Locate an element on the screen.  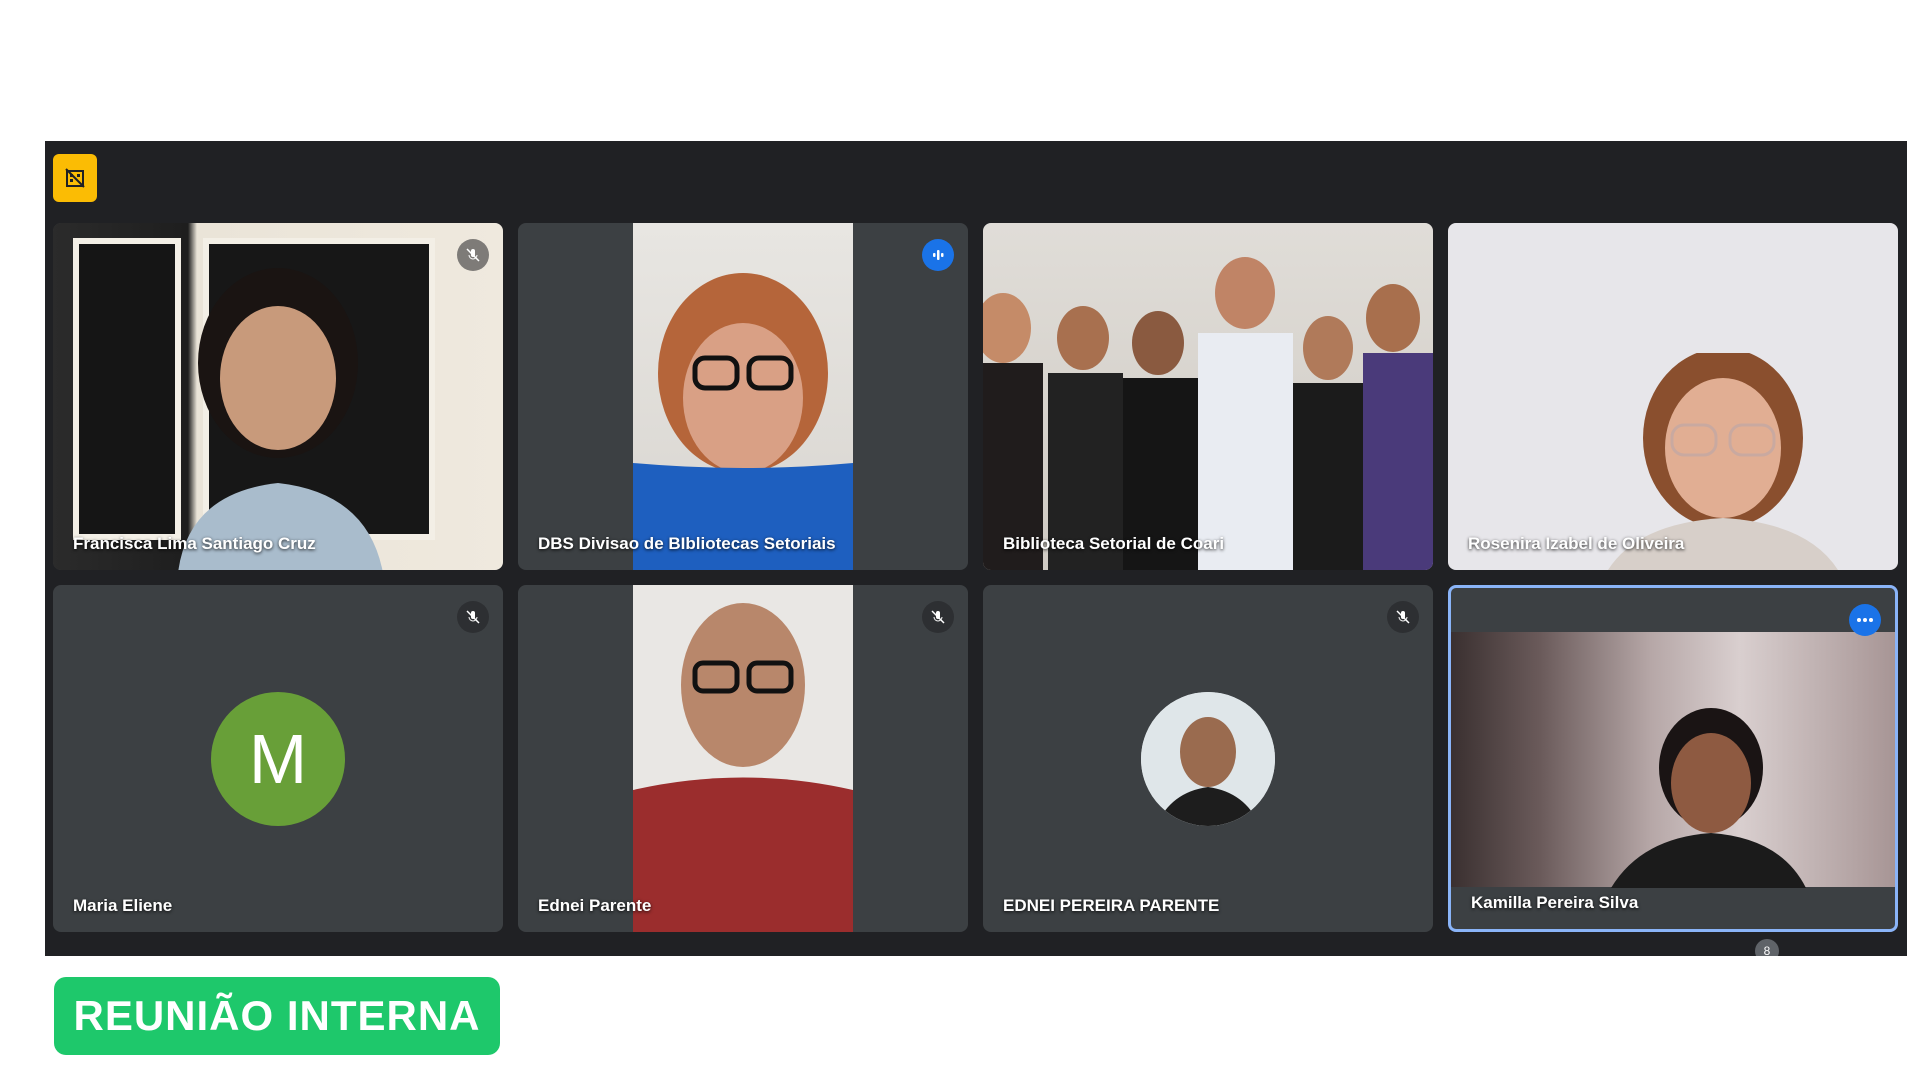
participant-tile: M Maria Eliene is located at coordinates (278, 758).